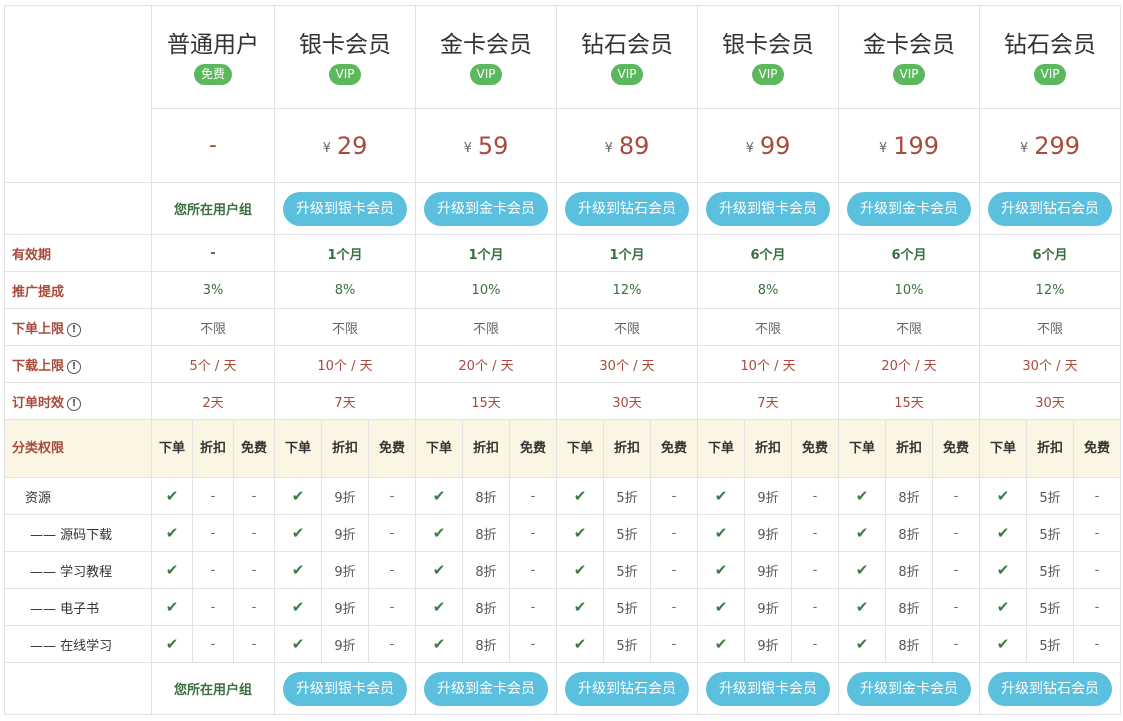 Image resolution: width=1123 pixels, height=721 pixels. I want to click on row-value: -, so click(213, 253).